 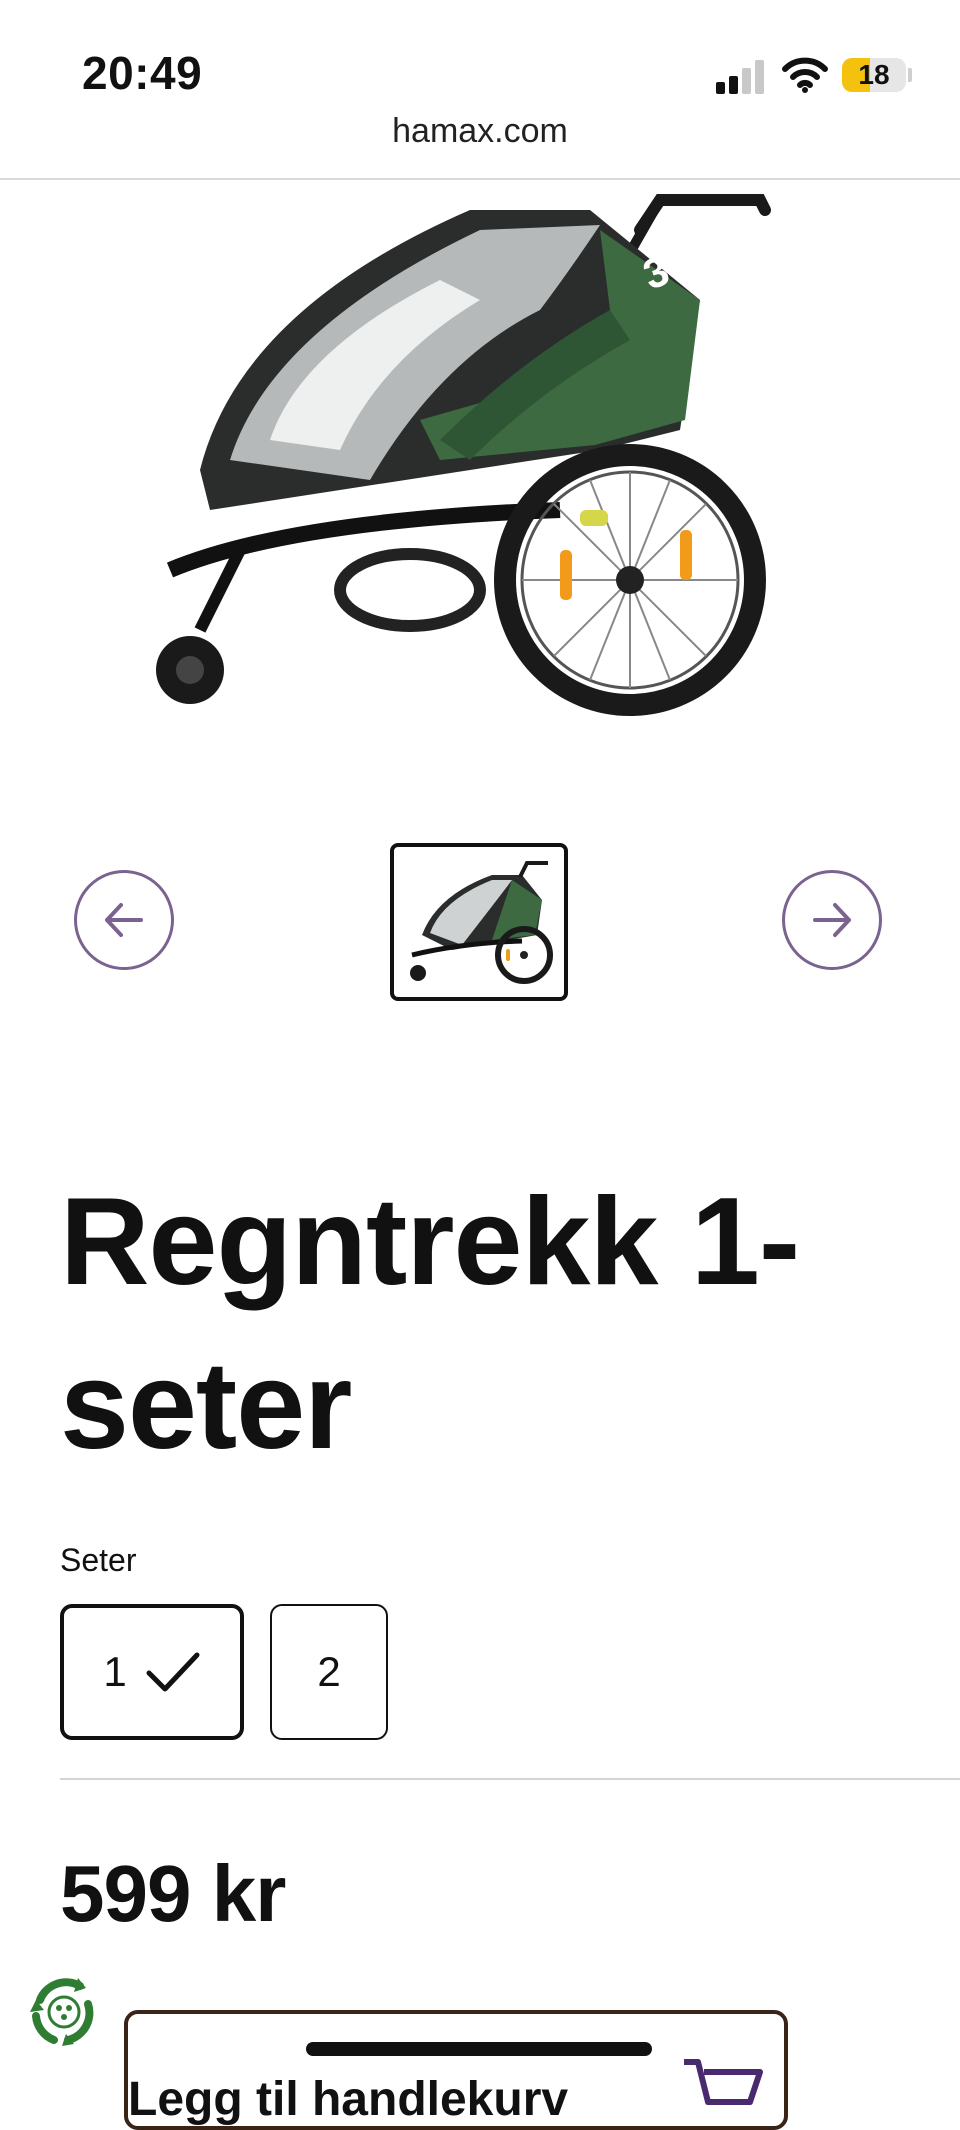 I want to click on previous-image-button, so click(x=124, y=920).